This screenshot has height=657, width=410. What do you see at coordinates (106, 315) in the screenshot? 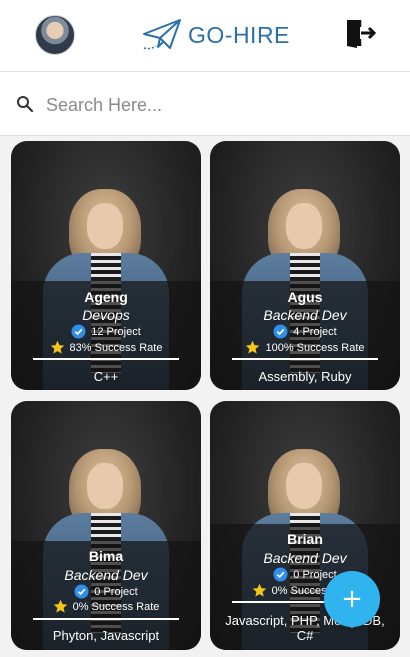
I see `freelancer-role: Devops` at bounding box center [106, 315].